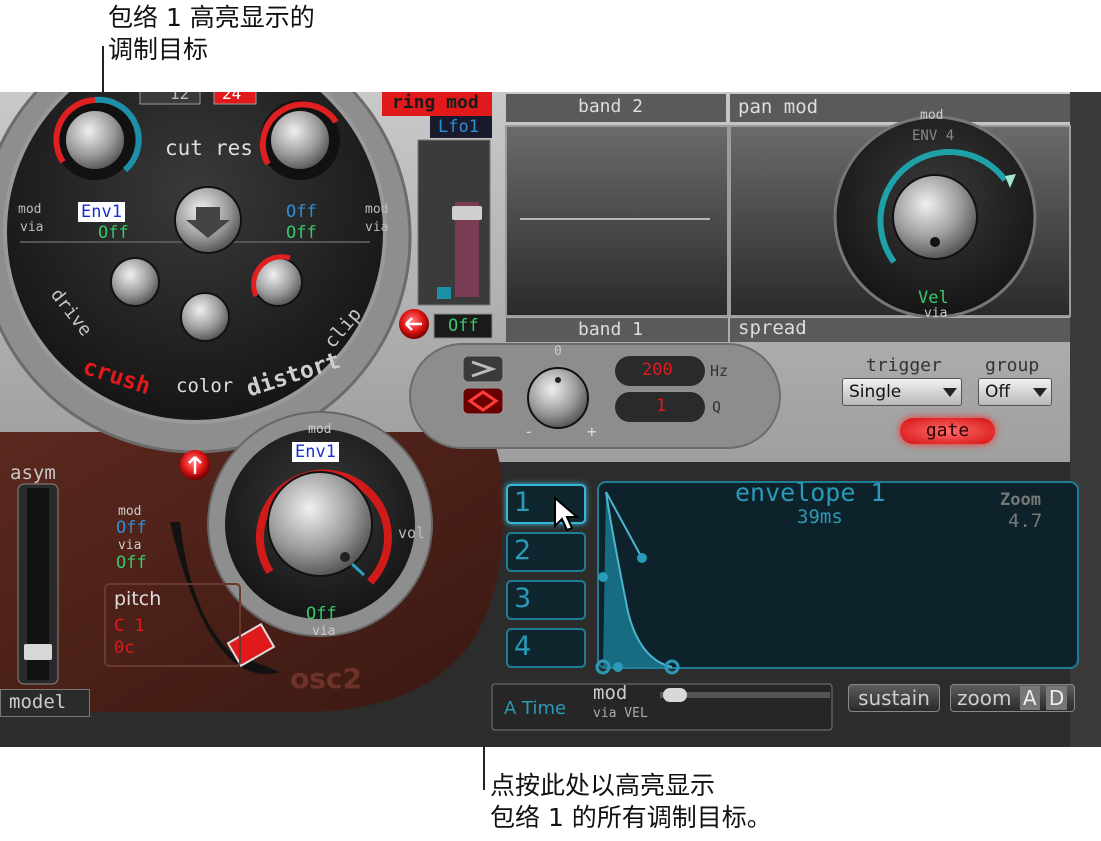 The width and height of the screenshot is (1101, 841). Describe the element at coordinates (620, 713) in the screenshot. I see `a-time-via-vel-label: via VEL` at that location.